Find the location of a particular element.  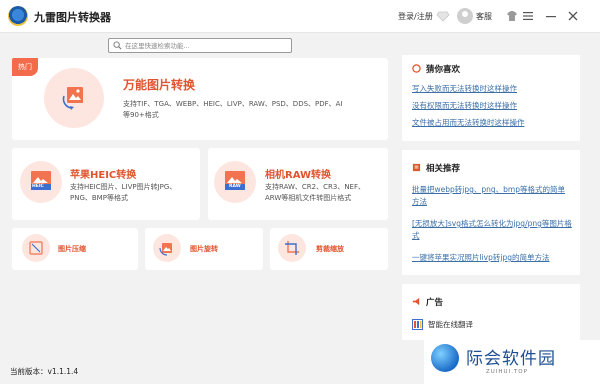

raw-convert-title: 相机RAW转换 is located at coordinates (298, 175).